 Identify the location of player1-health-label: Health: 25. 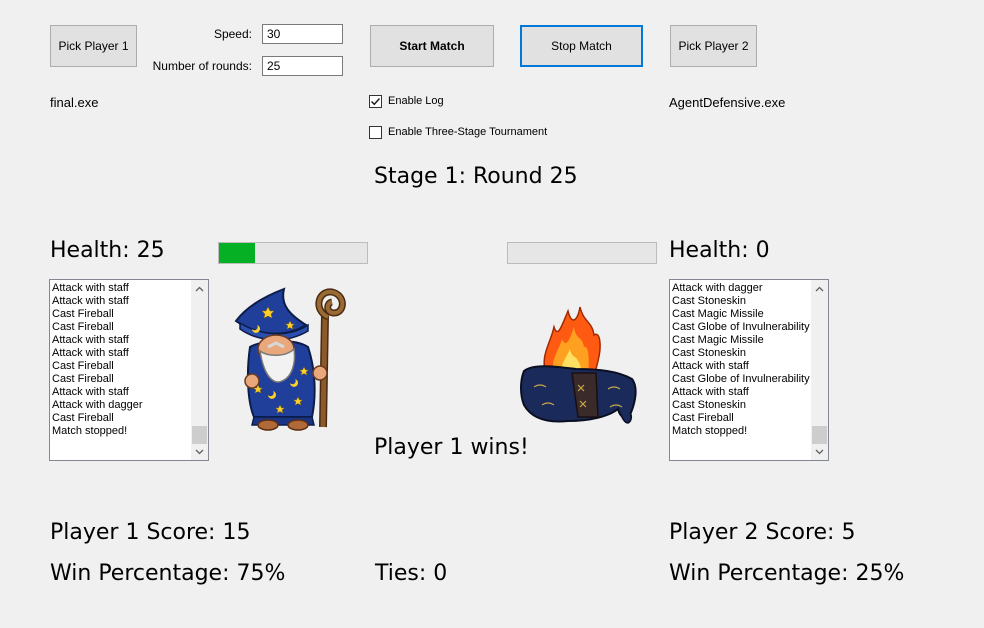
(107, 250).